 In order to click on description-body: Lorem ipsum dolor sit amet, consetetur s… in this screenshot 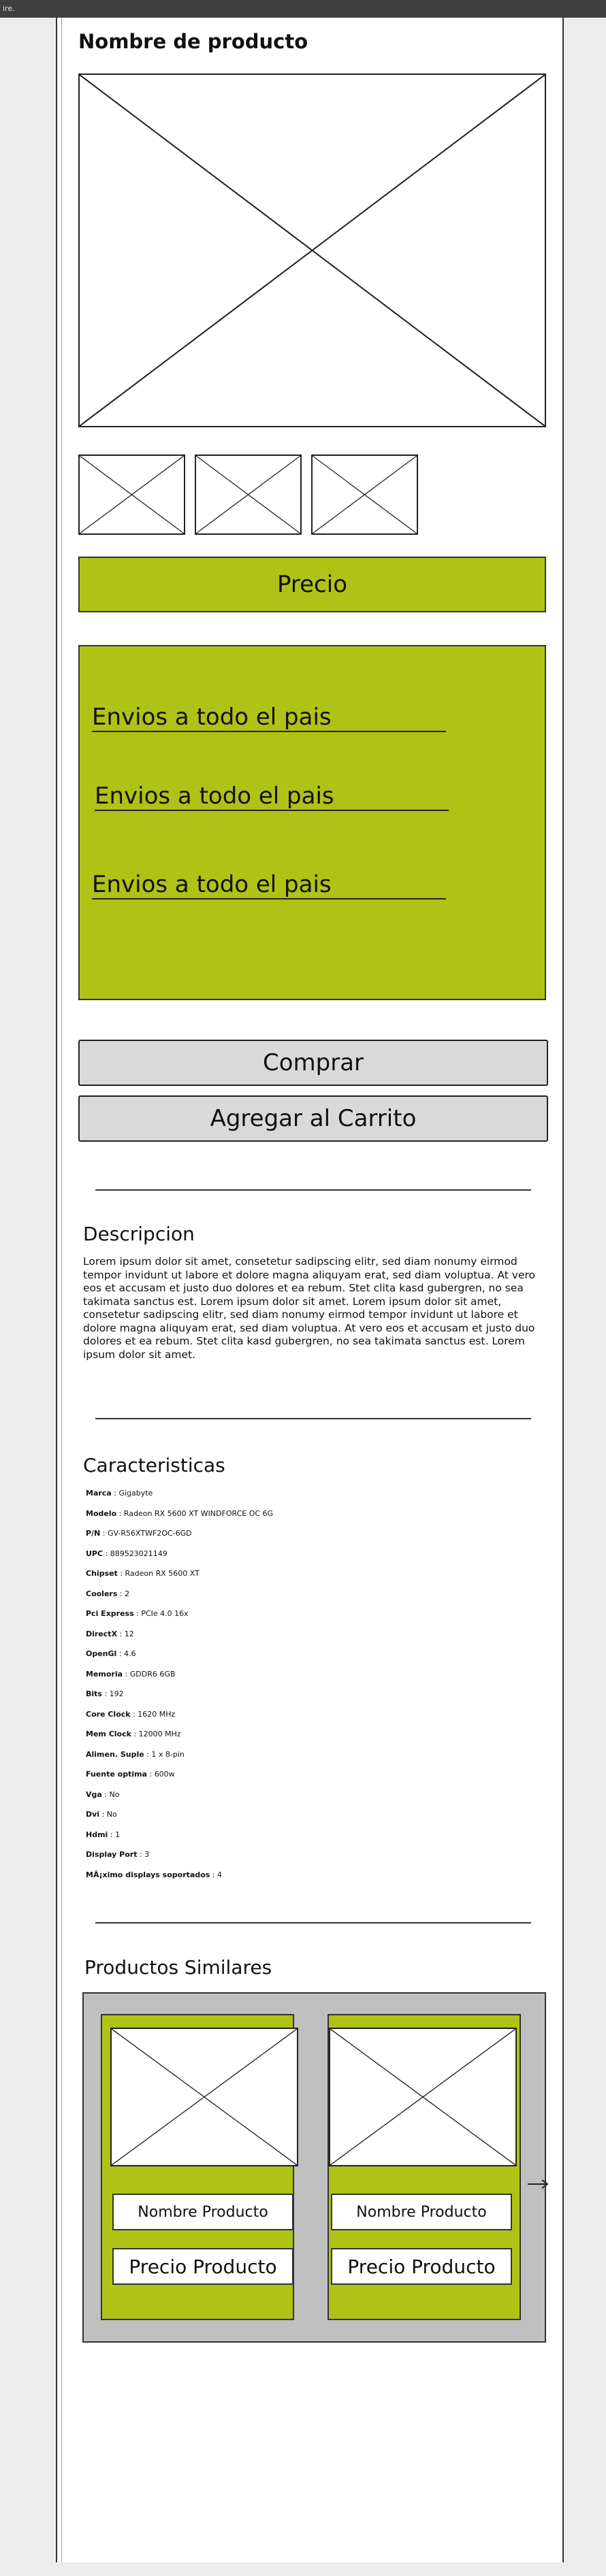, I will do `click(309, 1308)`.